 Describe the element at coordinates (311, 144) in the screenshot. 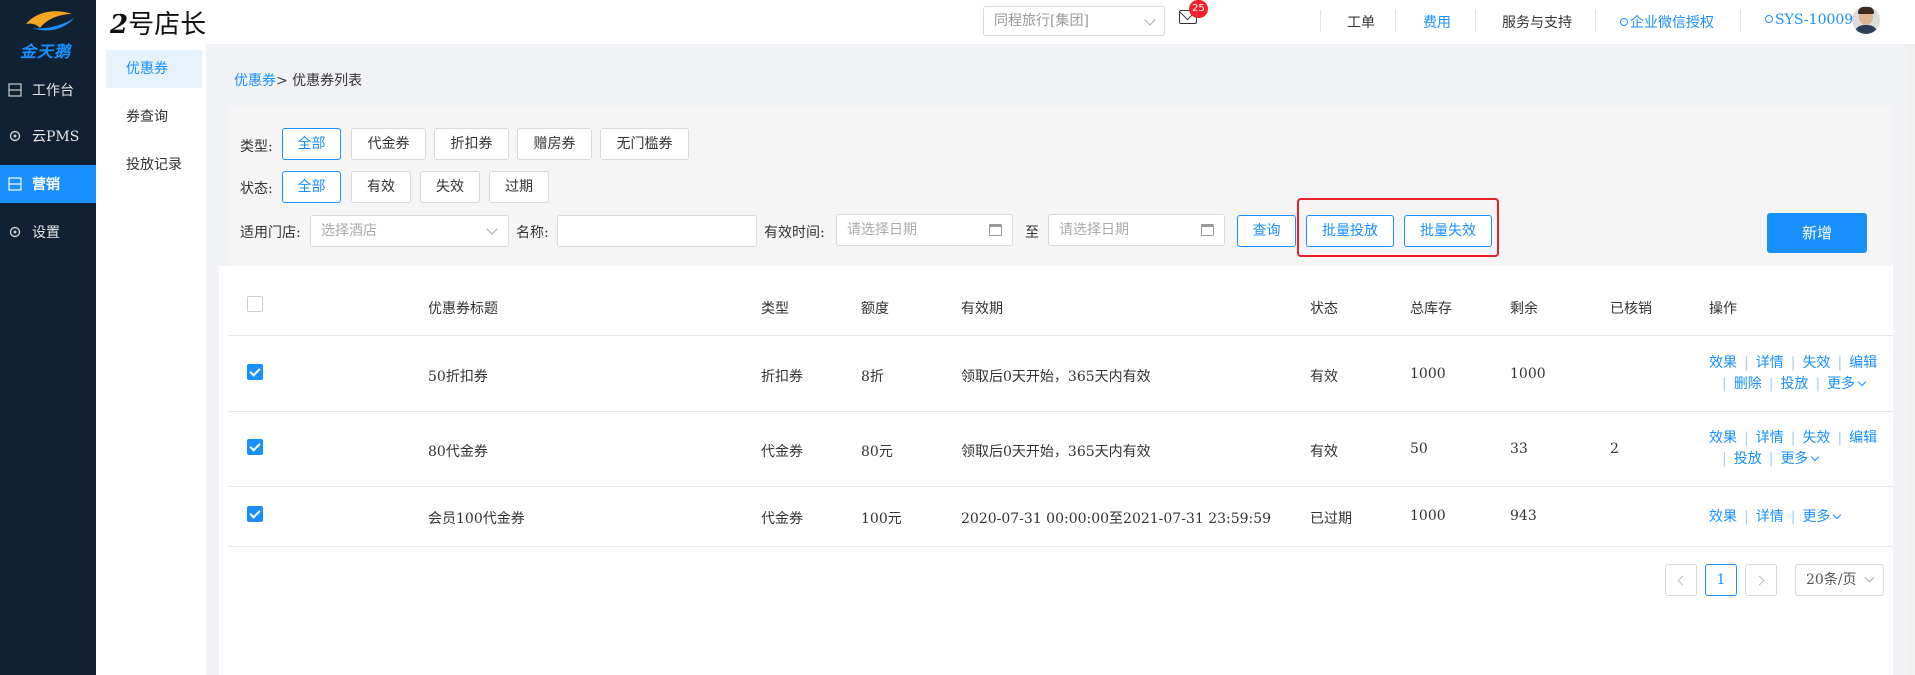

I see `type-filter-all: 全部` at that location.